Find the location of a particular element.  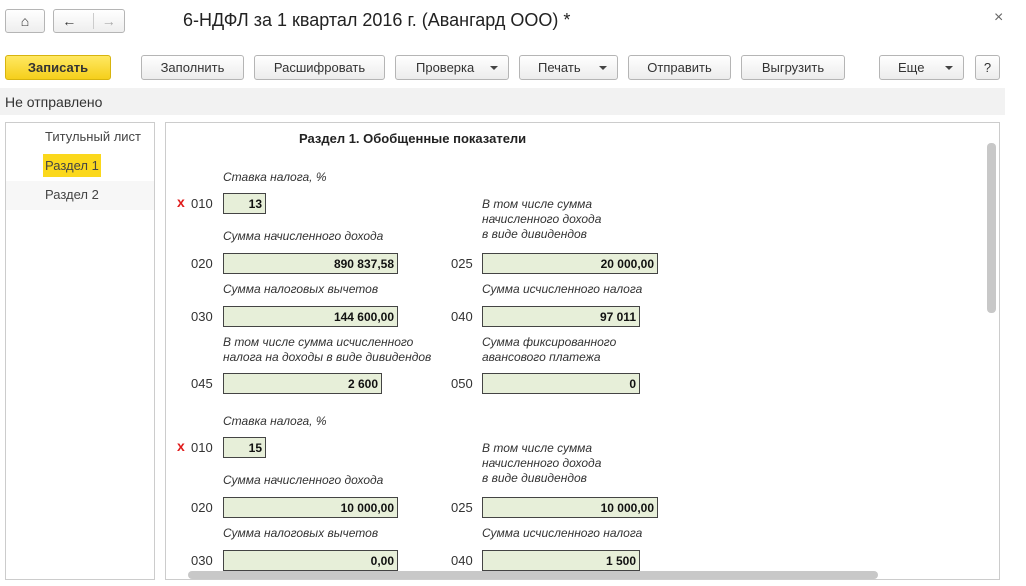

fill-button: Заполнить is located at coordinates (192, 67).